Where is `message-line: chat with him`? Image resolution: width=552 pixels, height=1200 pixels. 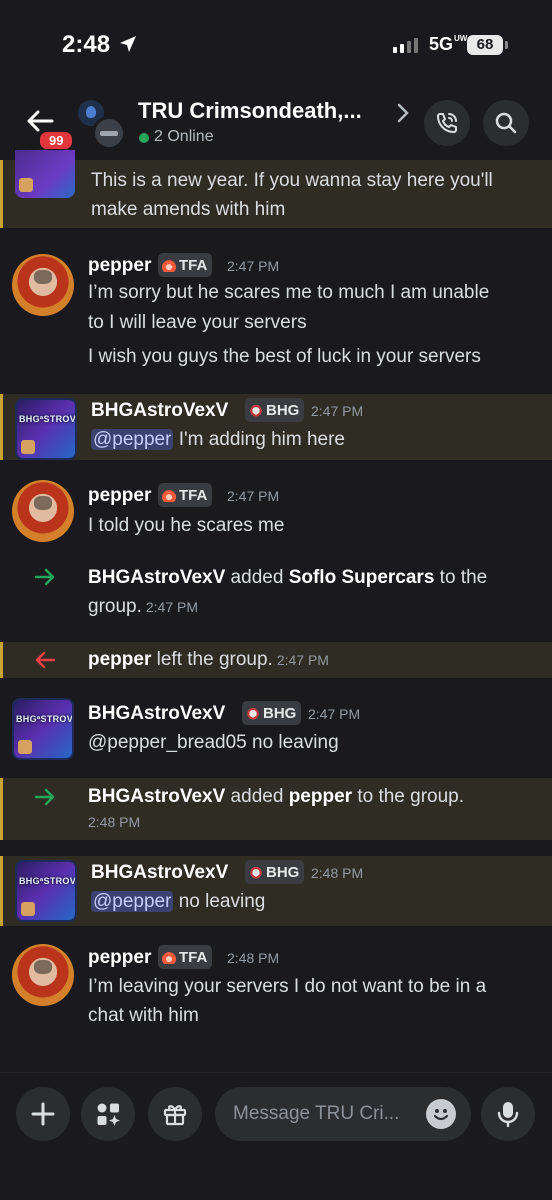
message-line: chat with him is located at coordinates (143, 1015).